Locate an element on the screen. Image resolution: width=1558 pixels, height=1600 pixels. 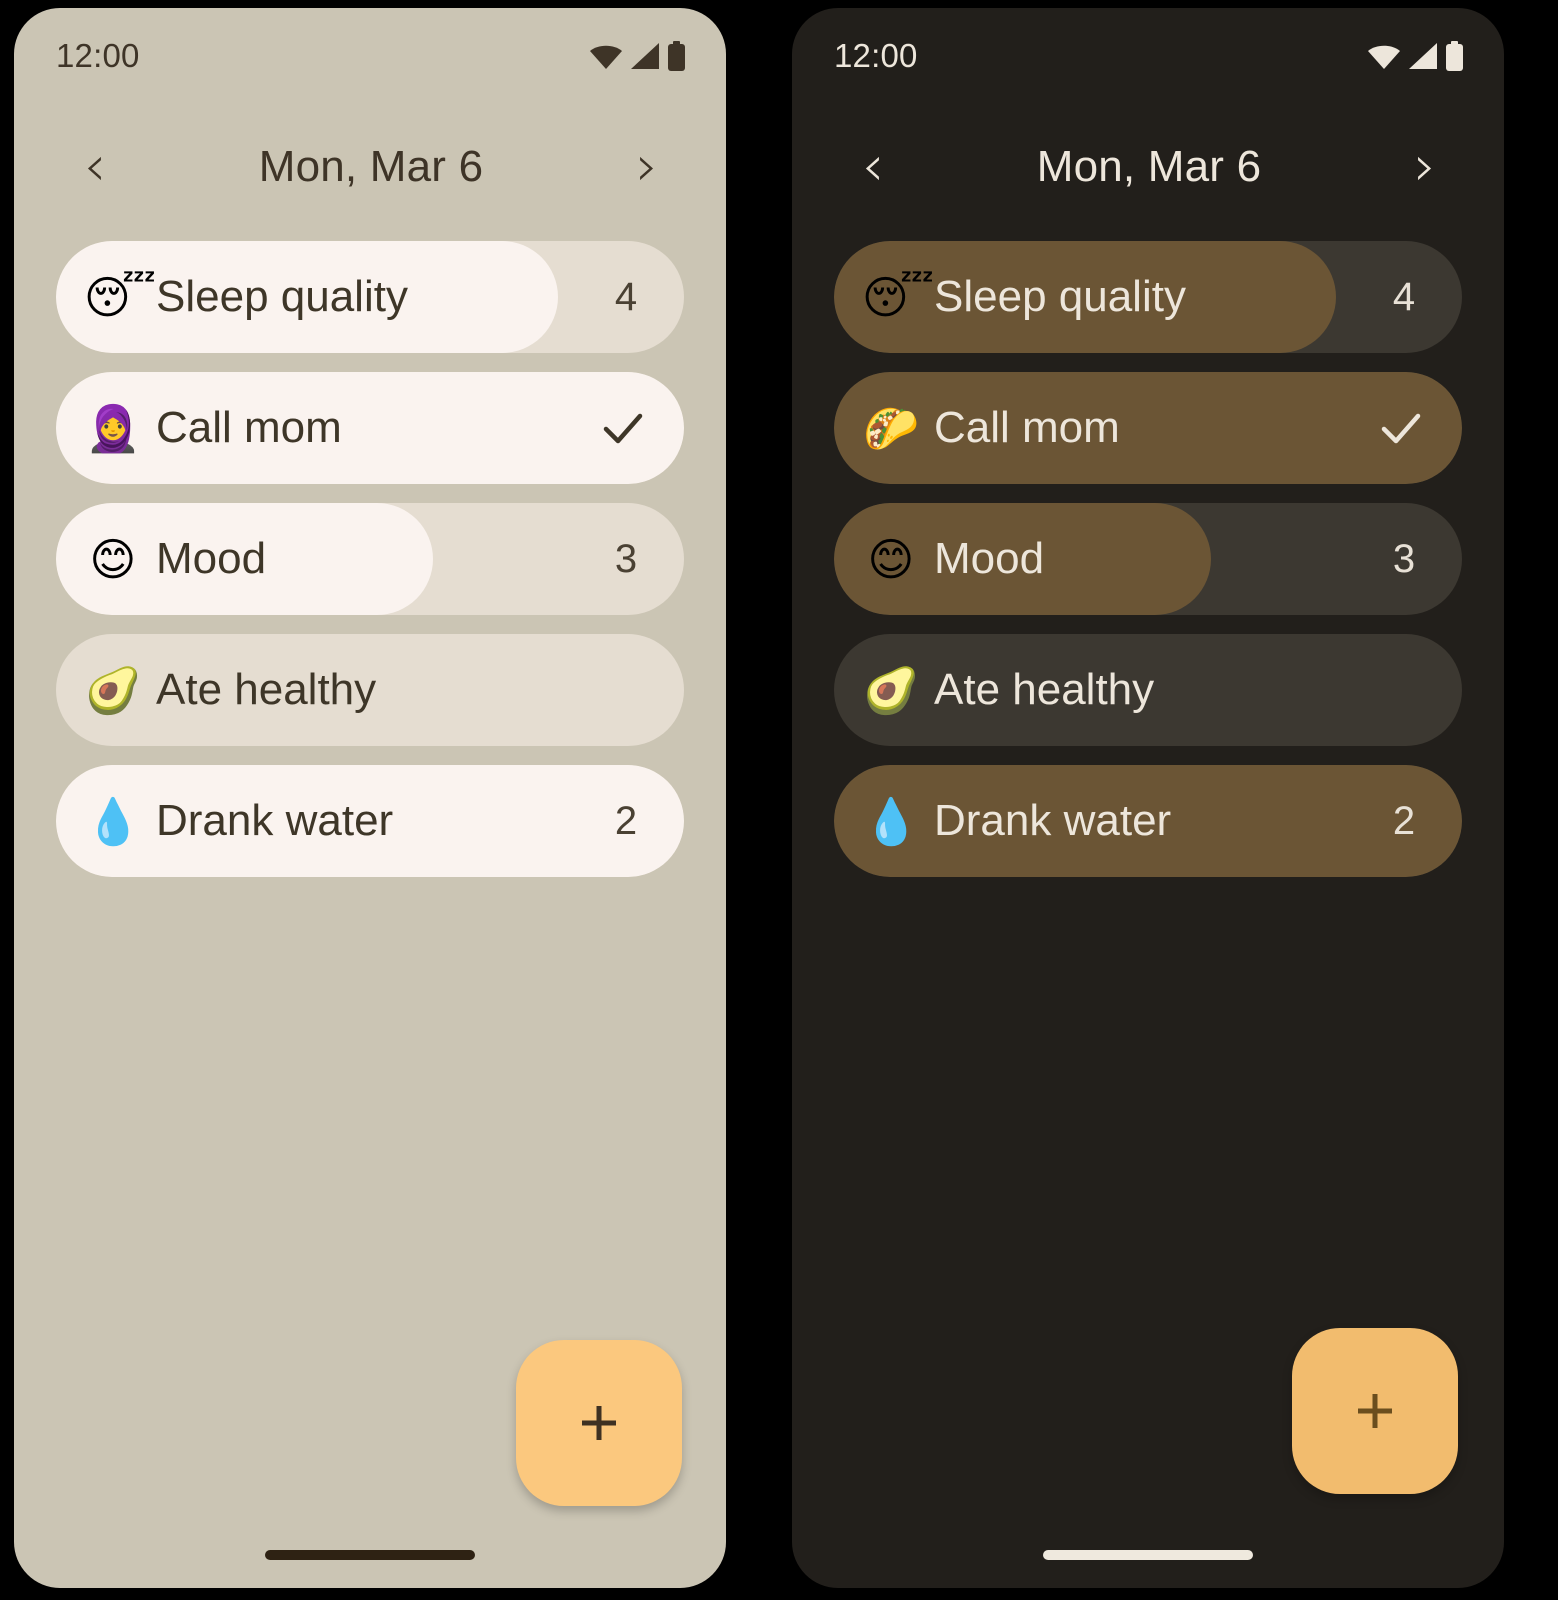
habit-row: 🧕 Call mom is located at coordinates (370, 428).